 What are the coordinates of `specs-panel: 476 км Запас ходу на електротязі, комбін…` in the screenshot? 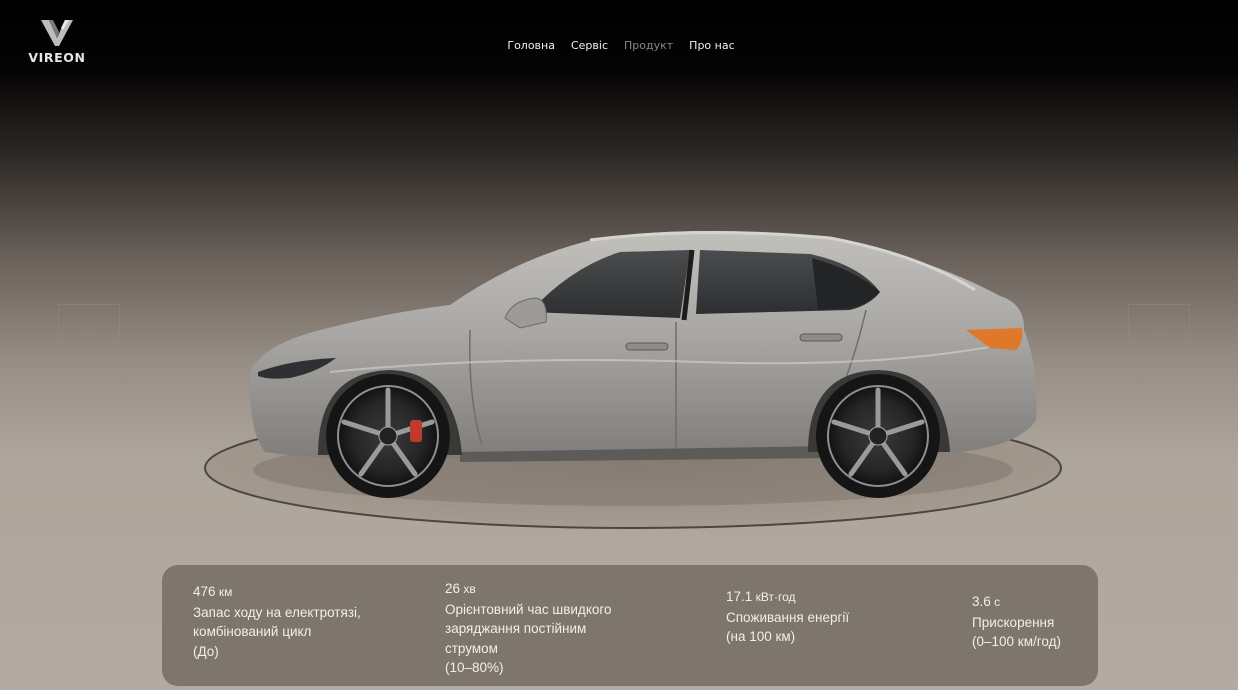 It's located at (630, 625).